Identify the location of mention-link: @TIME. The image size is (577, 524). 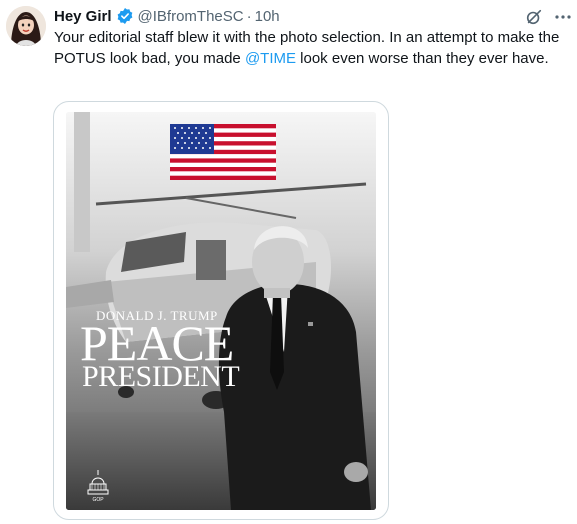
(270, 58).